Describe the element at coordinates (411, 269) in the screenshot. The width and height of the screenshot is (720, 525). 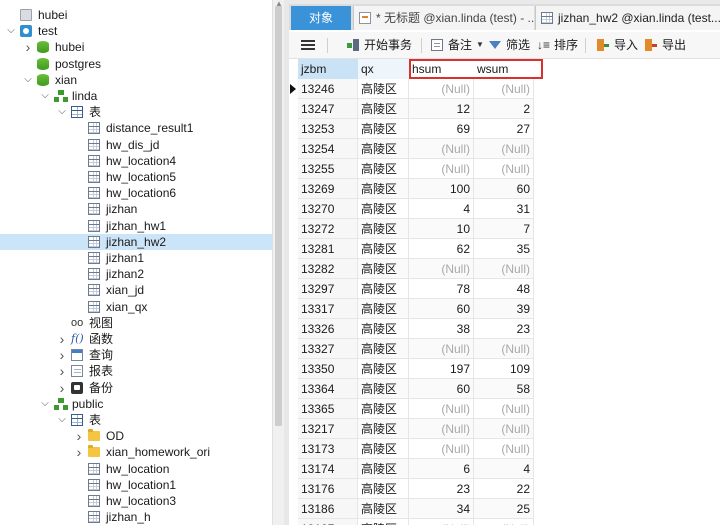
I see `table-row: 13282 高陵区 (Null) (Null)` at that location.